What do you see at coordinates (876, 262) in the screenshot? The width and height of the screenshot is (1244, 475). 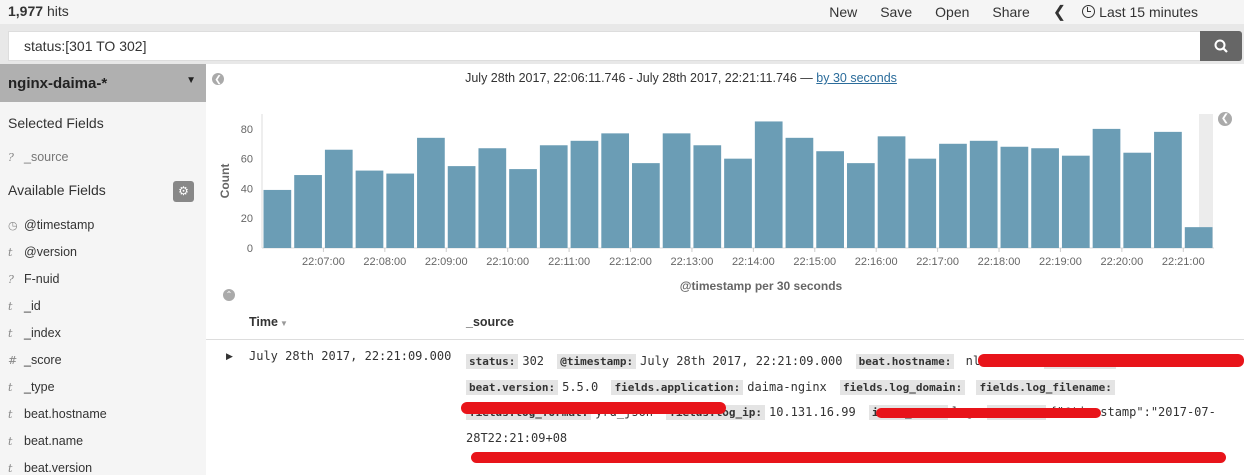 I see `x-tick-label: 22:16:00` at bounding box center [876, 262].